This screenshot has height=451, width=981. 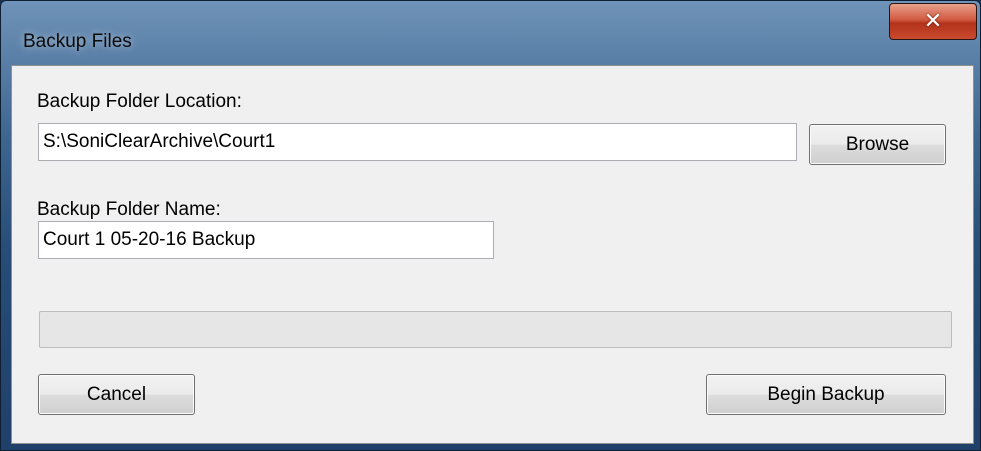 I want to click on backup-folder-location-input: S:\SoniClearArchive\Court1, so click(x=417, y=142).